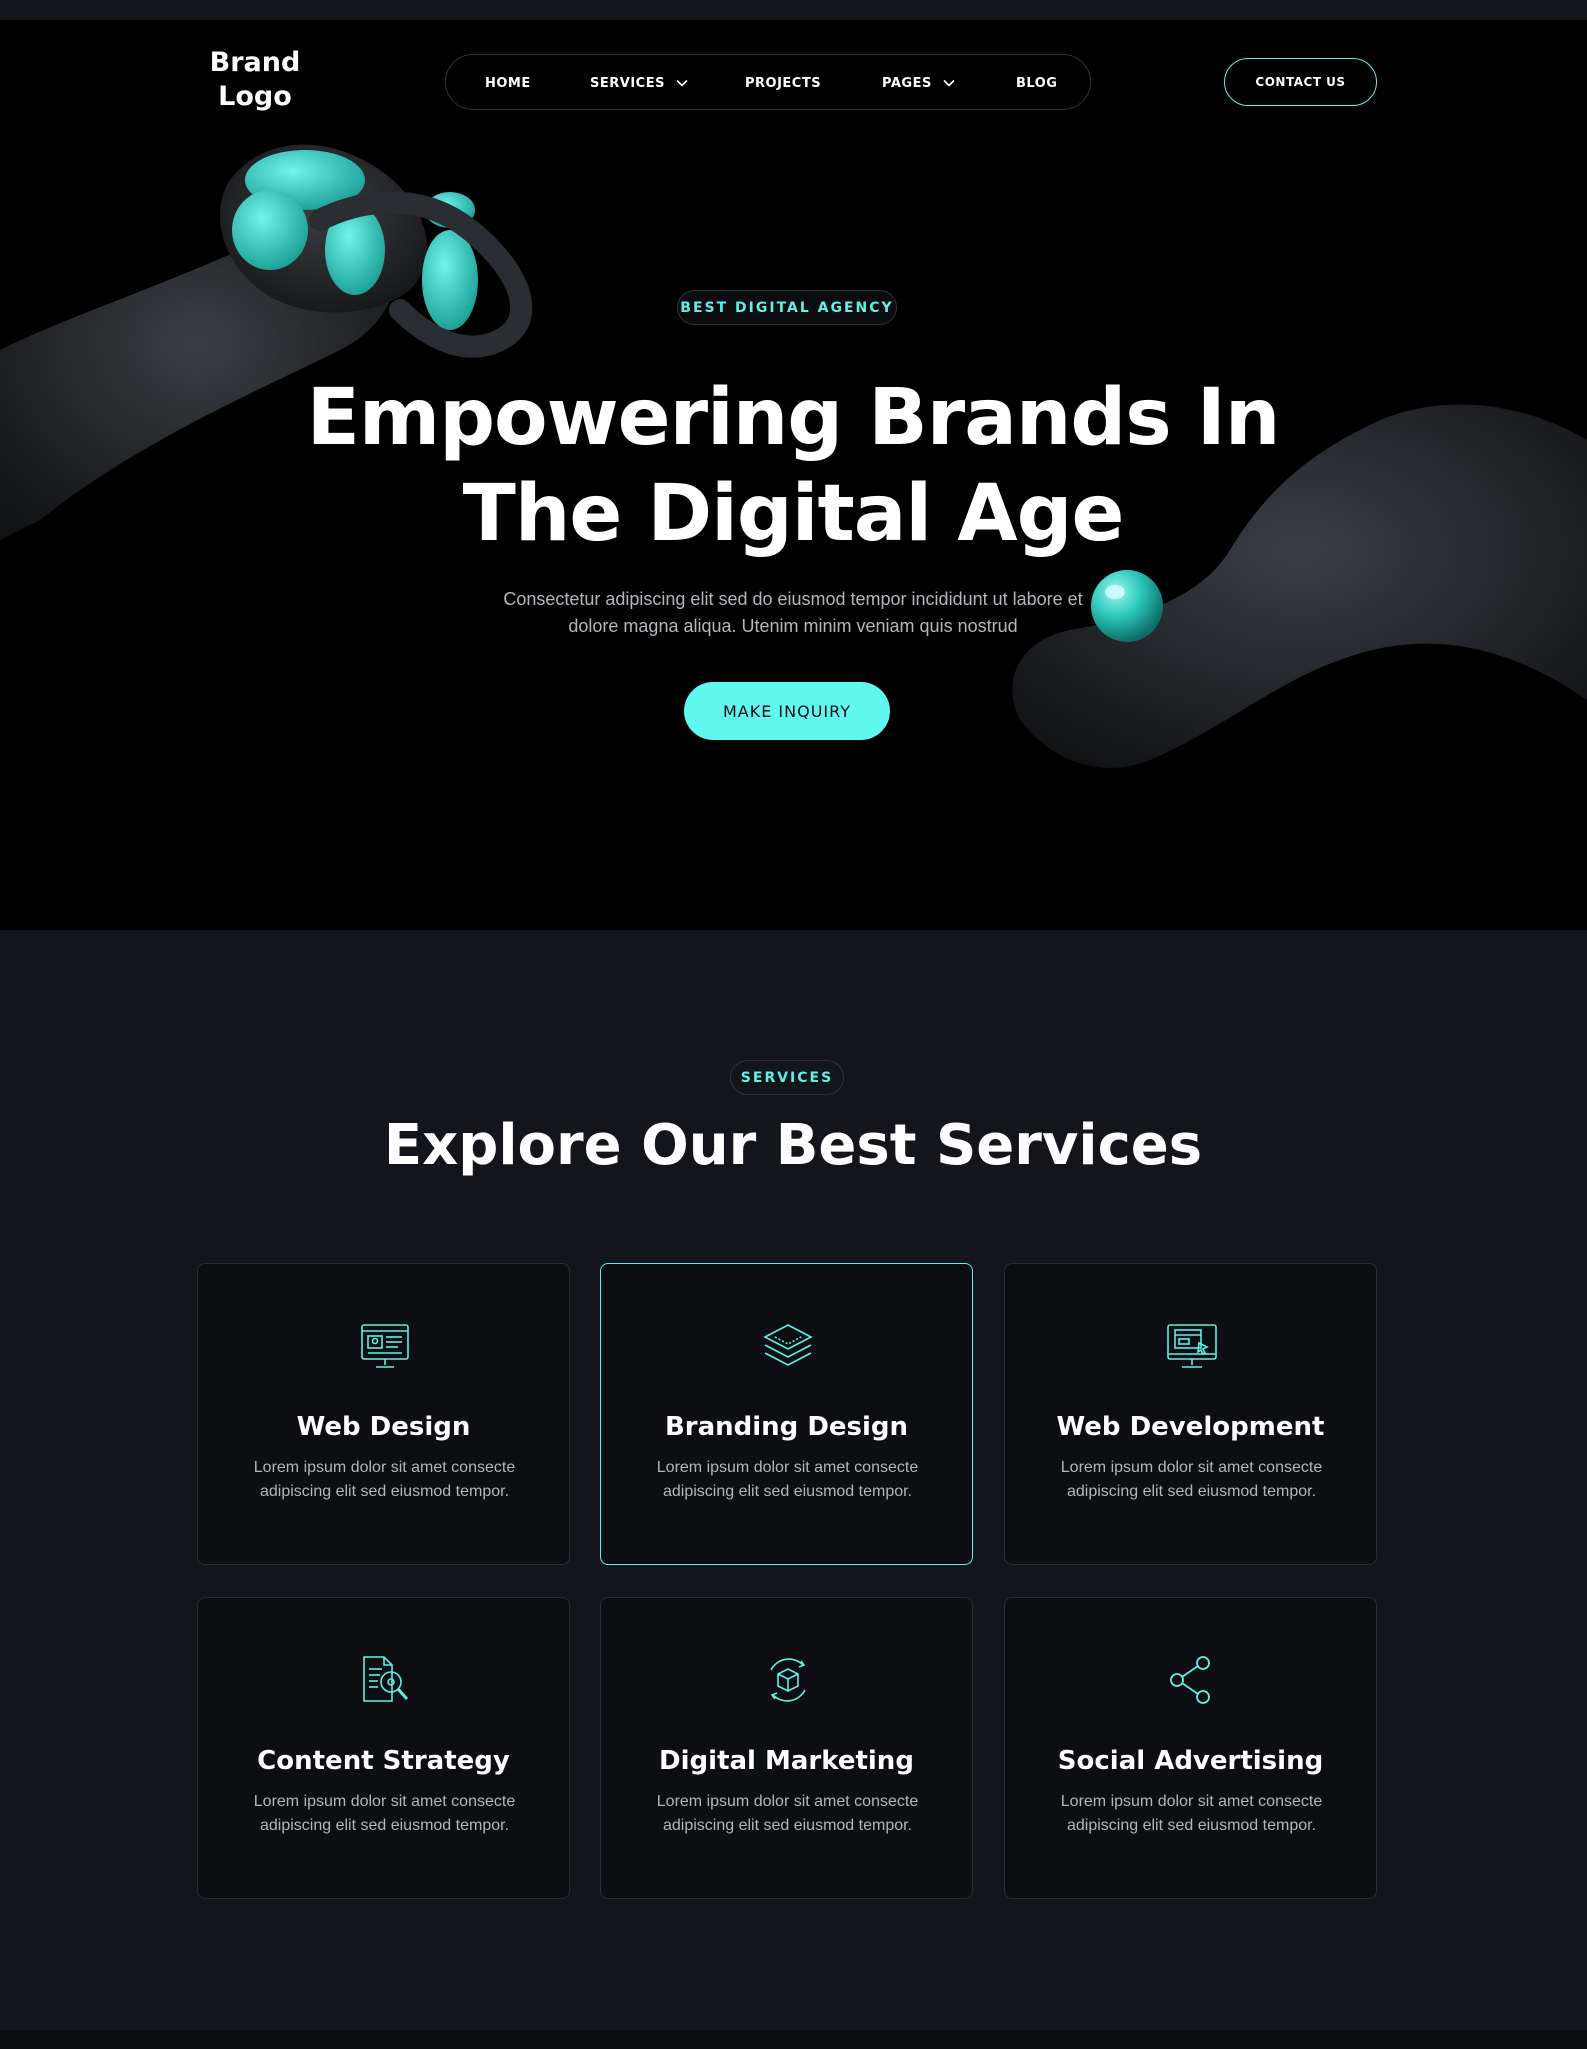  Describe the element at coordinates (793, 466) in the screenshot. I see `hero-title: Empowering Brands In The Digital Age` at that location.